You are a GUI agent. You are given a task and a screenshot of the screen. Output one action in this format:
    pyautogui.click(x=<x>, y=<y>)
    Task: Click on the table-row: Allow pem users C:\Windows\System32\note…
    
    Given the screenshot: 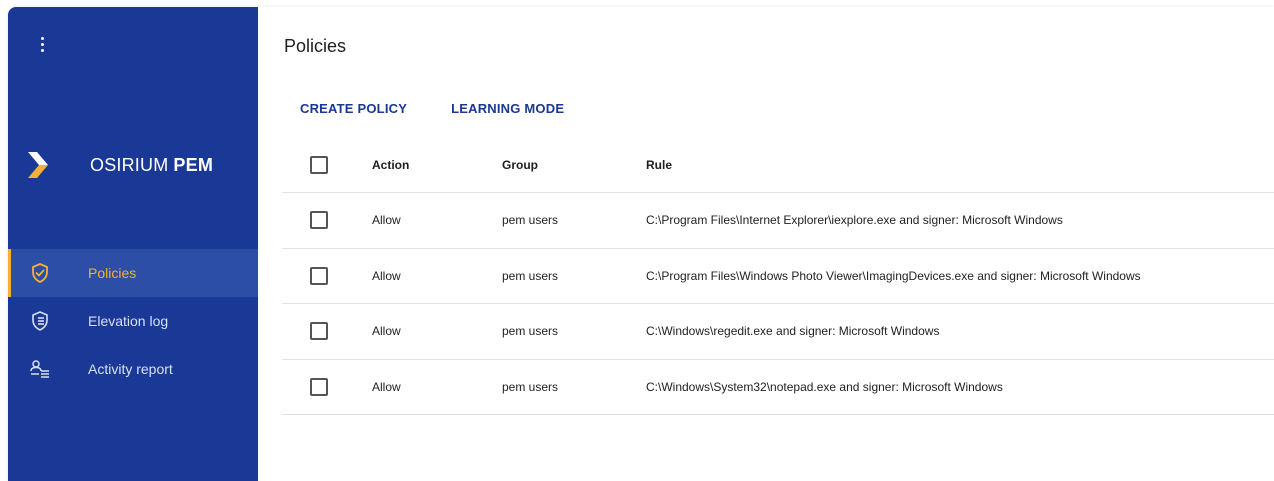 What is the action you would take?
    pyautogui.click(x=778, y=387)
    